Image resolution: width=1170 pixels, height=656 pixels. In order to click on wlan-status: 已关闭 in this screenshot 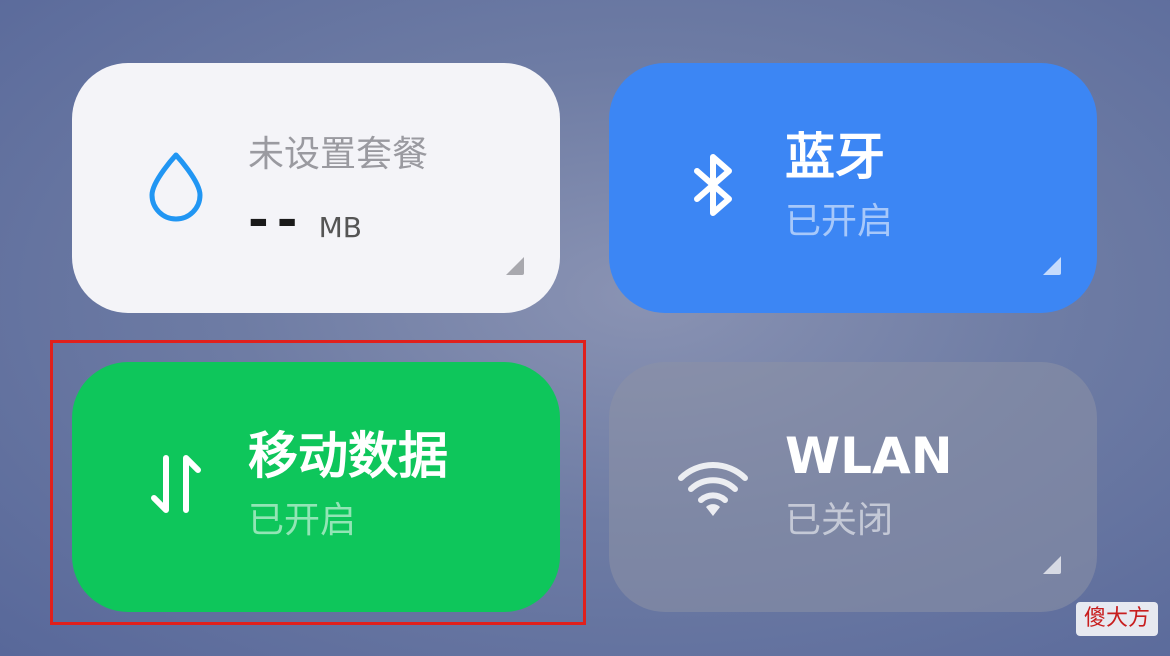, I will do `click(839, 520)`.